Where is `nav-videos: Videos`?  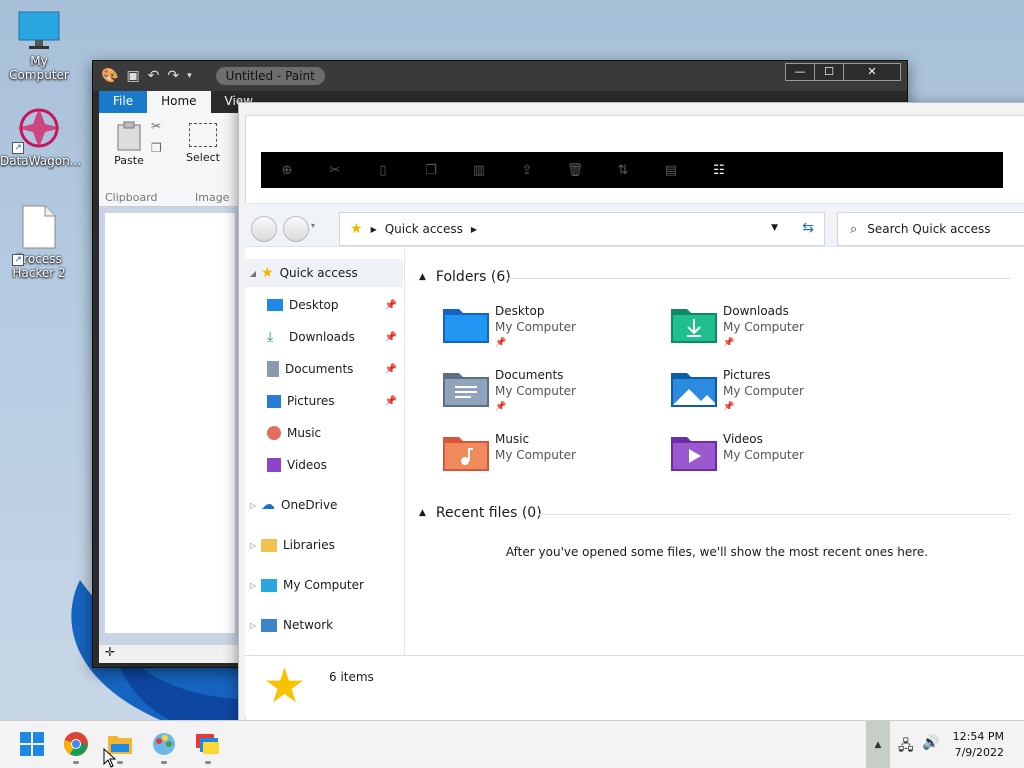
nav-videos: Videos is located at coordinates (324, 465).